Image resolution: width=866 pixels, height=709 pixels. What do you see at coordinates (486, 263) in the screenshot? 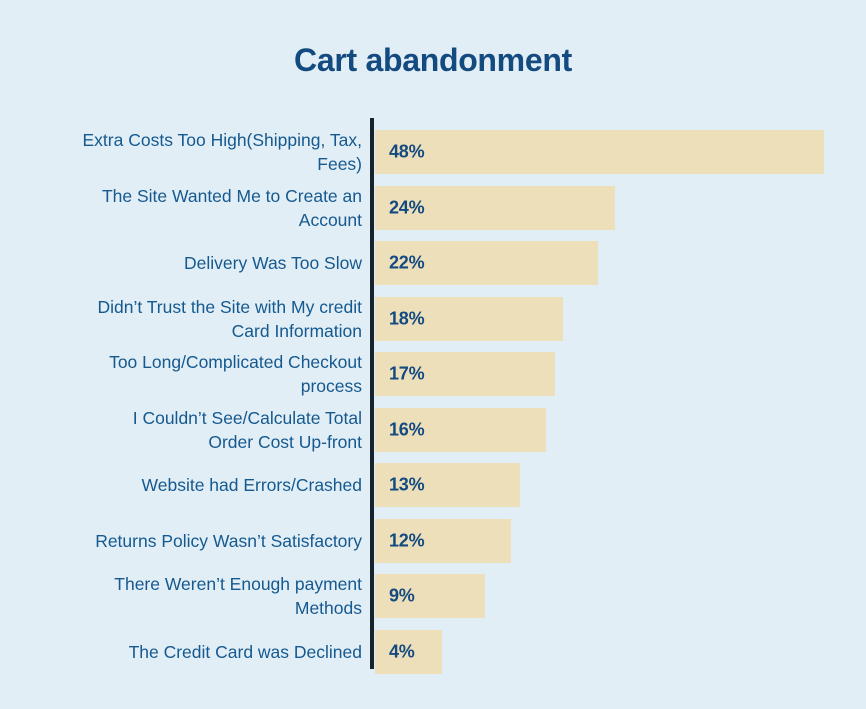
I see `bar: 22%` at bounding box center [486, 263].